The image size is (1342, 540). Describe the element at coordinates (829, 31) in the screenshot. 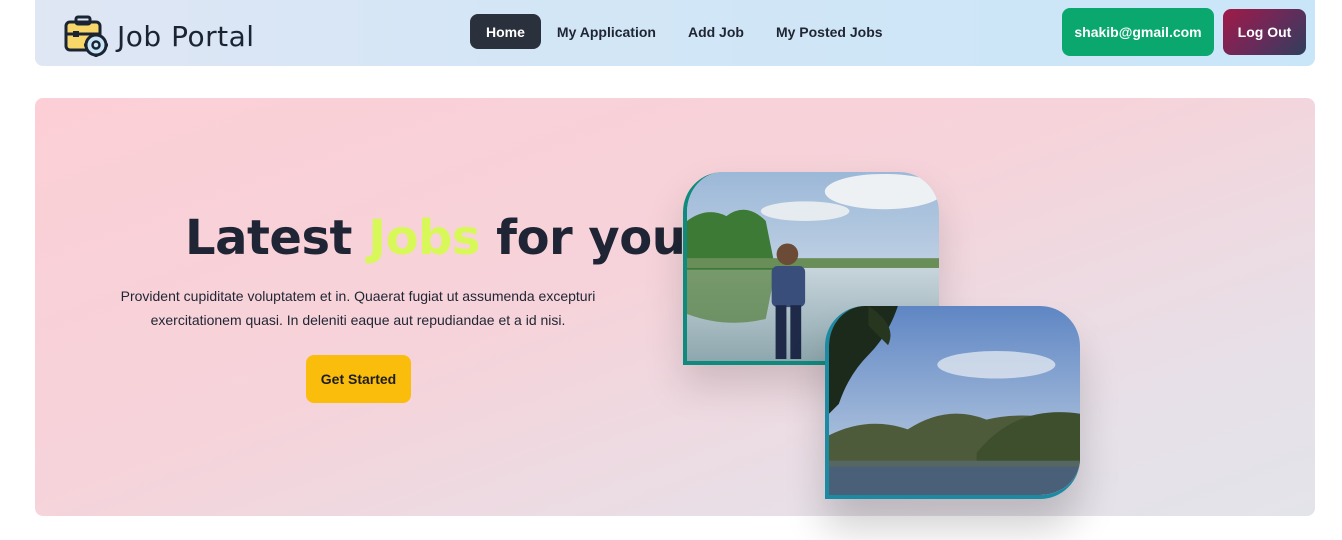

I see `nav-my-posted-jobs: My Posted Jobs` at that location.